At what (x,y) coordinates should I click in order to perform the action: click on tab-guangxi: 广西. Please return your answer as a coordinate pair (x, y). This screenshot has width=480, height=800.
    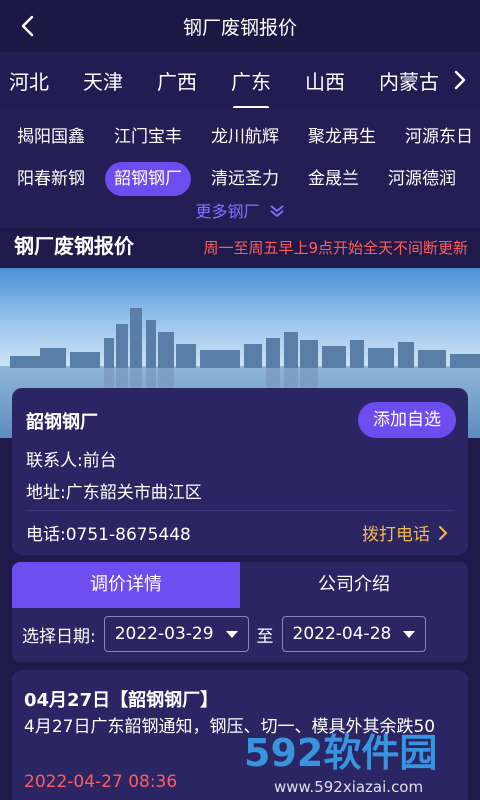
    Looking at the image, I should click on (177, 80).